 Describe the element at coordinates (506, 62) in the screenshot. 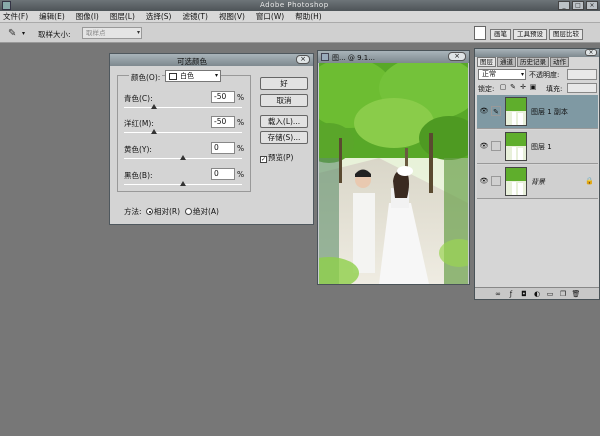

I see `tab-channels: 通道` at that location.